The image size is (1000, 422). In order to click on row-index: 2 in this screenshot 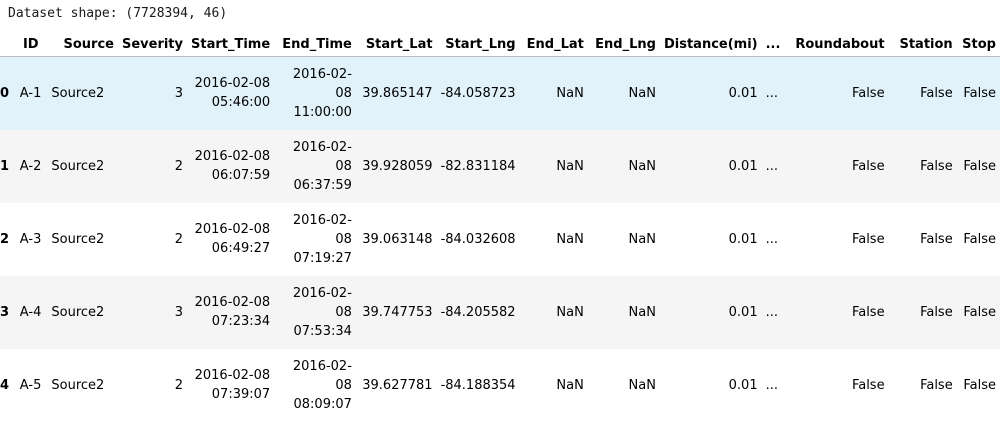, I will do `click(5, 239)`.